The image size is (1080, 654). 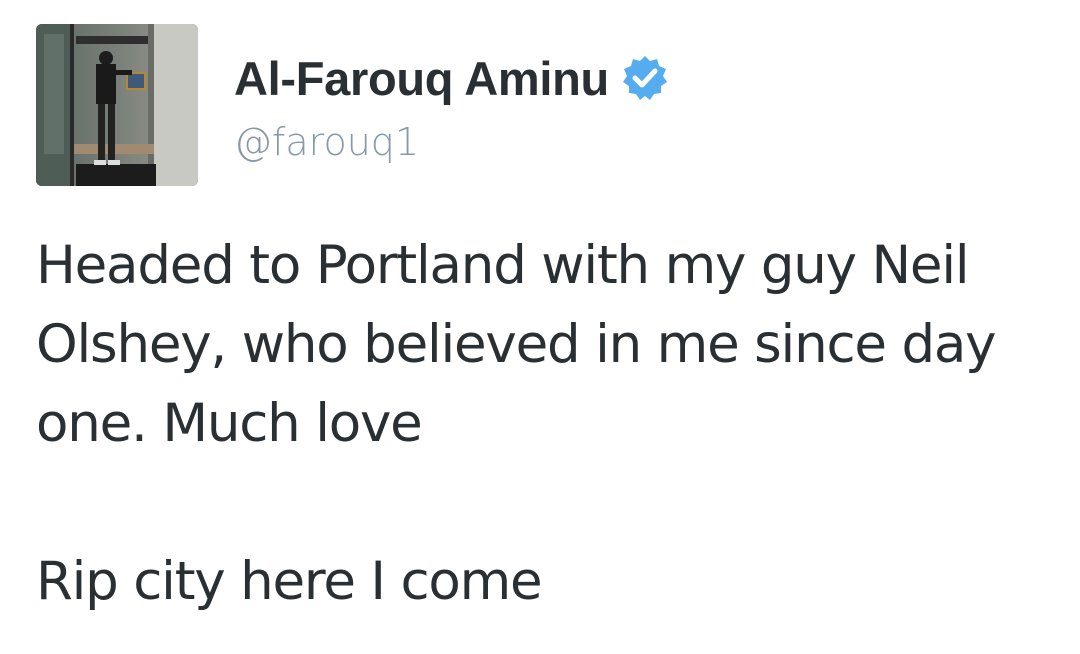 I want to click on tweet-text-line: Rip city here I come, so click(x=289, y=581).